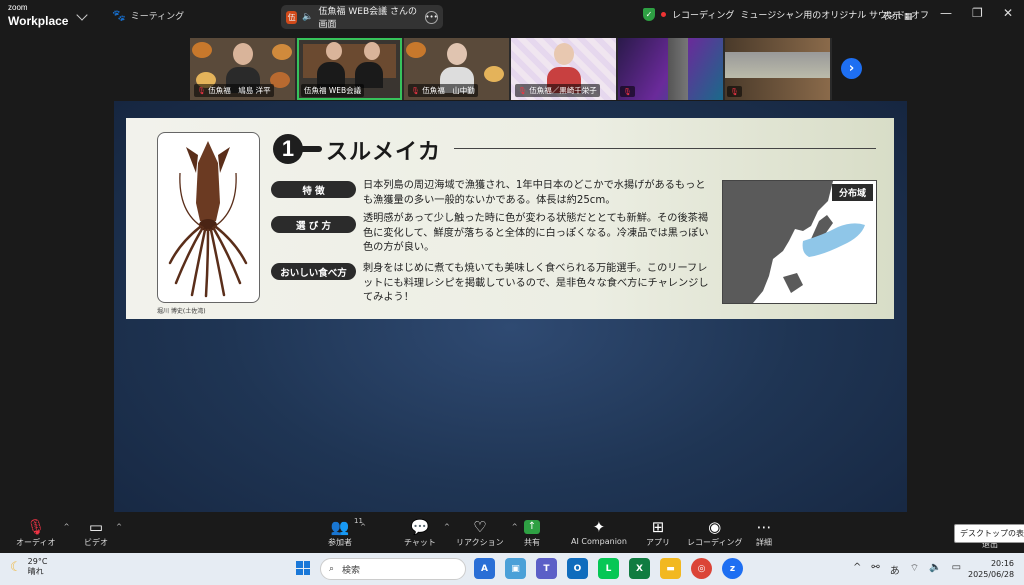 This screenshot has height=585, width=1024. I want to click on volume-icon: 🔈, so click(935, 569).